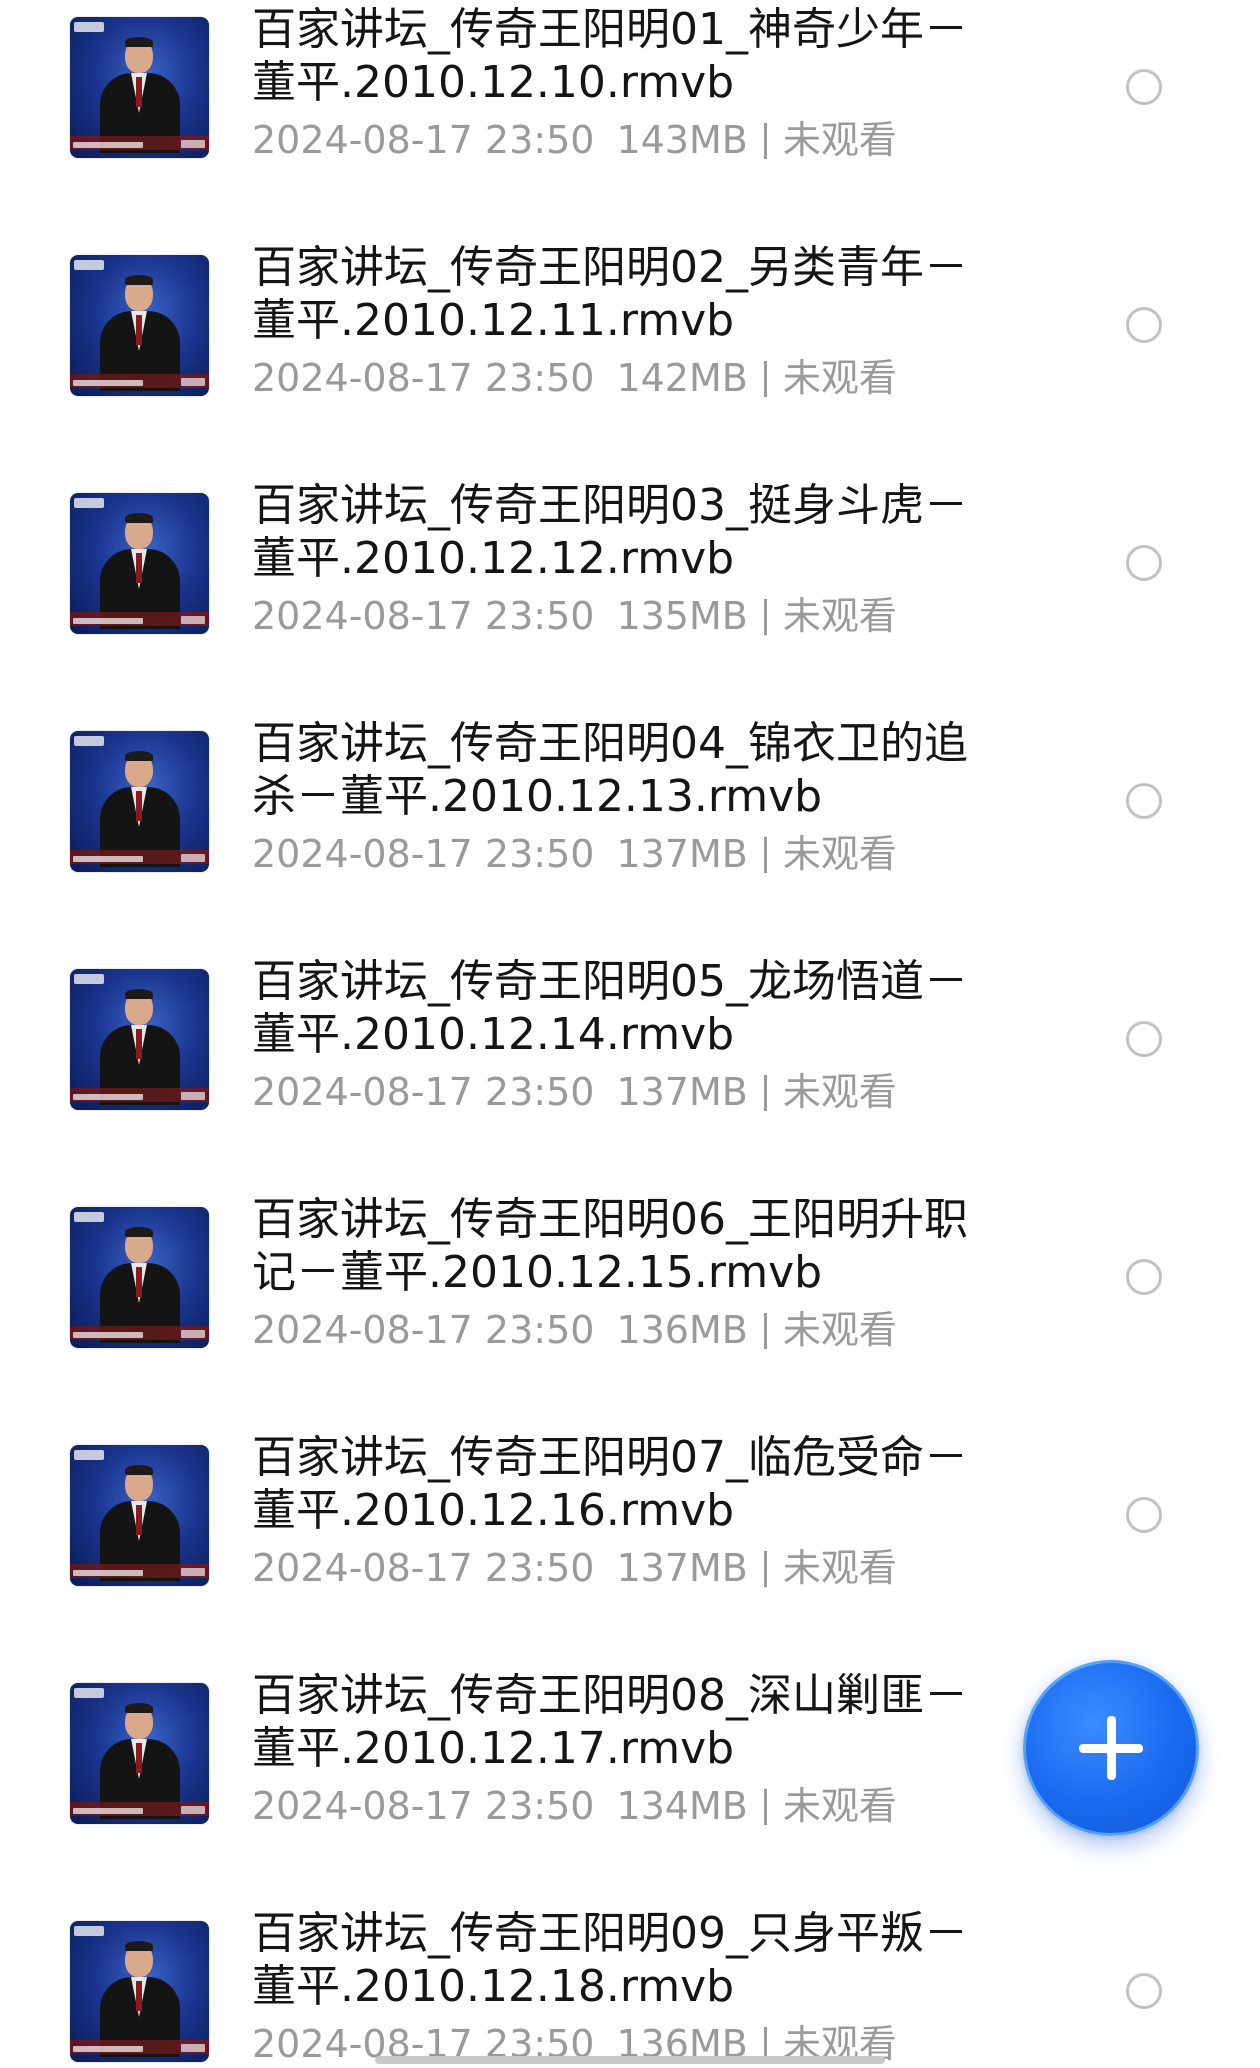  I want to click on file-size: 143MB, so click(682, 140).